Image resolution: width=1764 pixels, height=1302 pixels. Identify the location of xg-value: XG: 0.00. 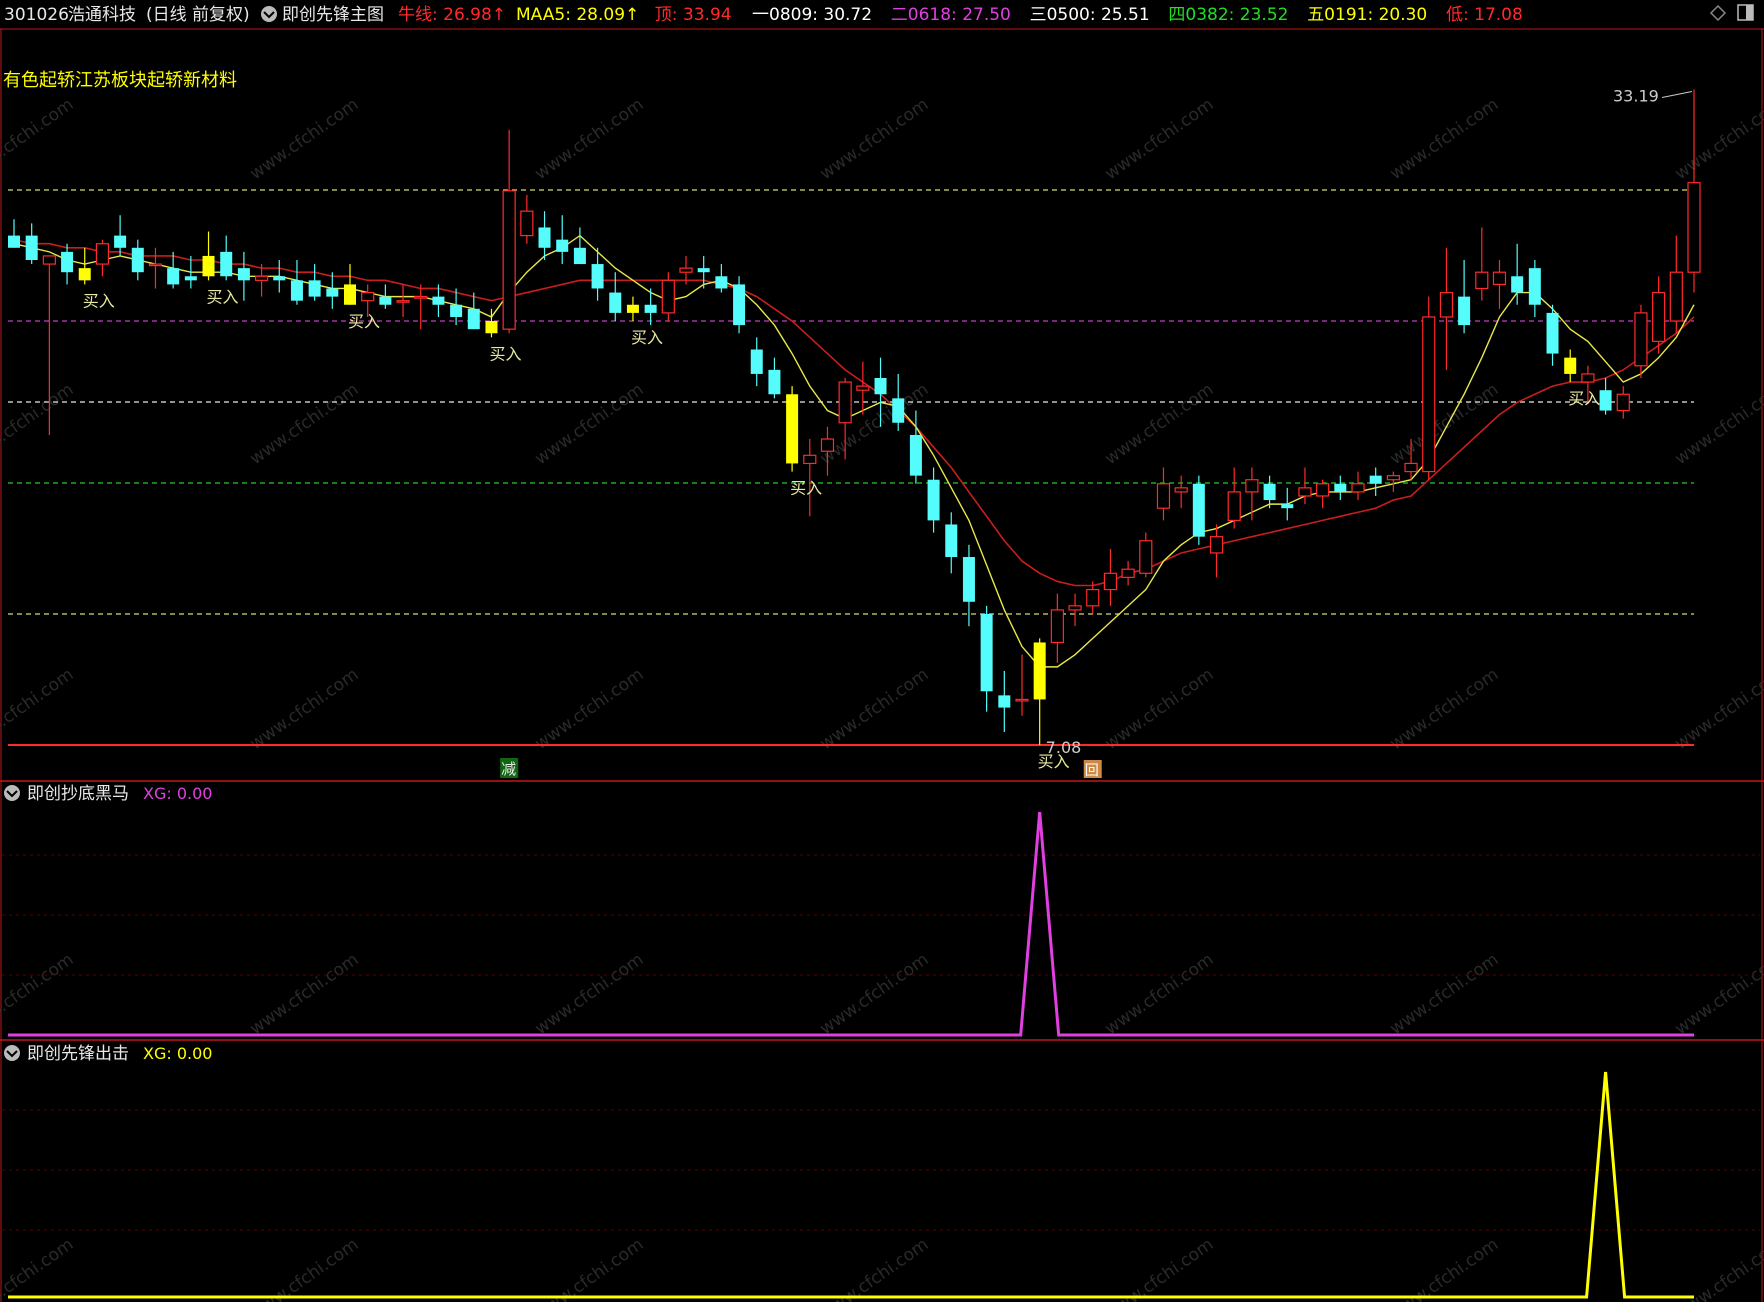
(177, 1053).